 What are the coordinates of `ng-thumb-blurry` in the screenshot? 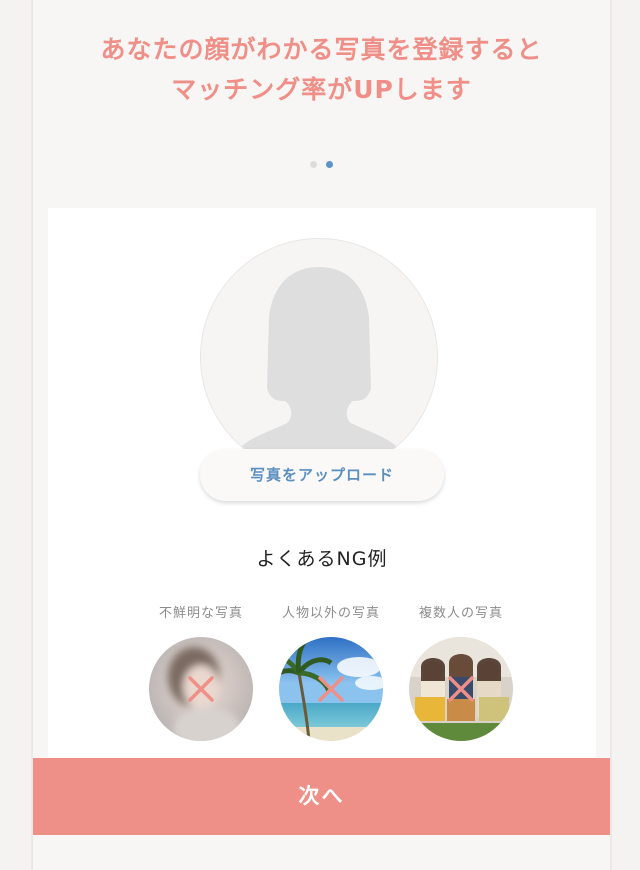 It's located at (201, 689).